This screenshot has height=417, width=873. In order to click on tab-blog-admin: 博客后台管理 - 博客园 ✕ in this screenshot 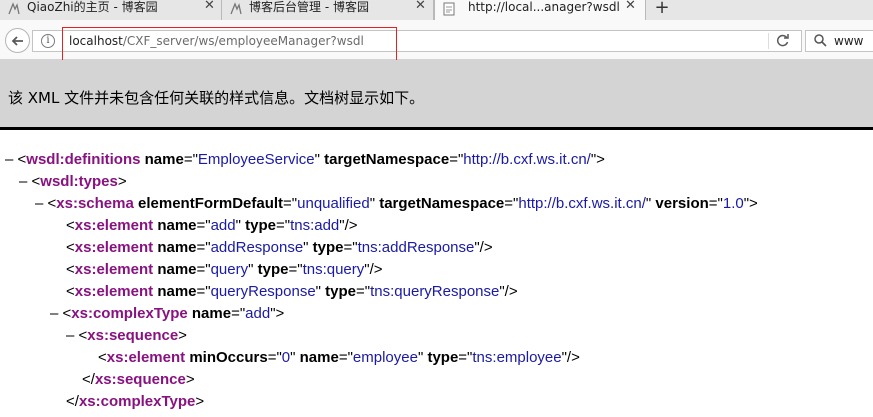, I will do `click(328, 10)`.